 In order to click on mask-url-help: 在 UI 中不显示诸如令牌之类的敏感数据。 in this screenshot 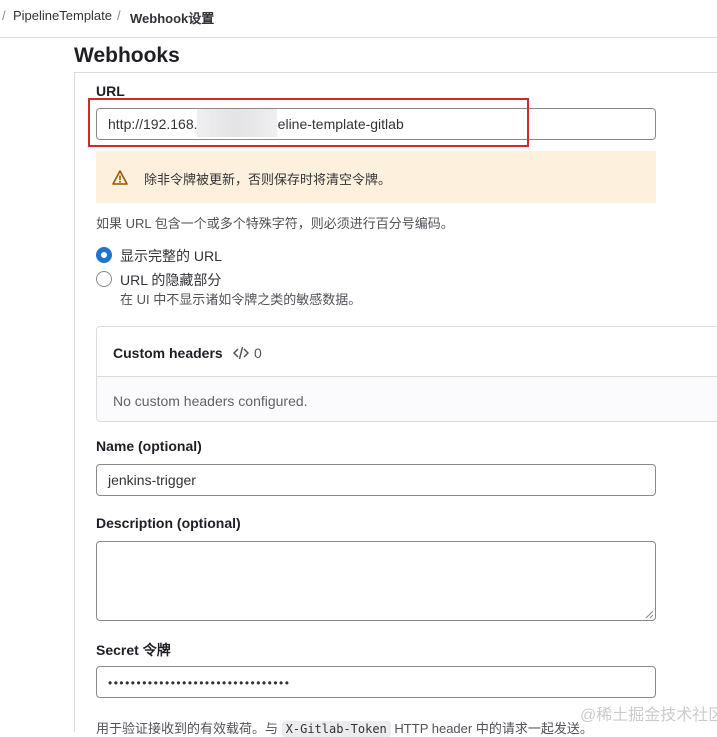, I will do `click(241, 299)`.